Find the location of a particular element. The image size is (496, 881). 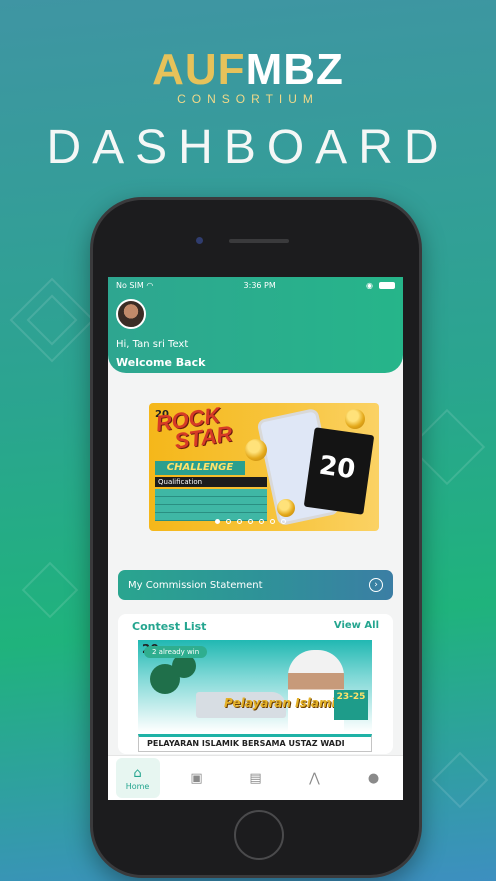

qualification-table is located at coordinates (211, 505).